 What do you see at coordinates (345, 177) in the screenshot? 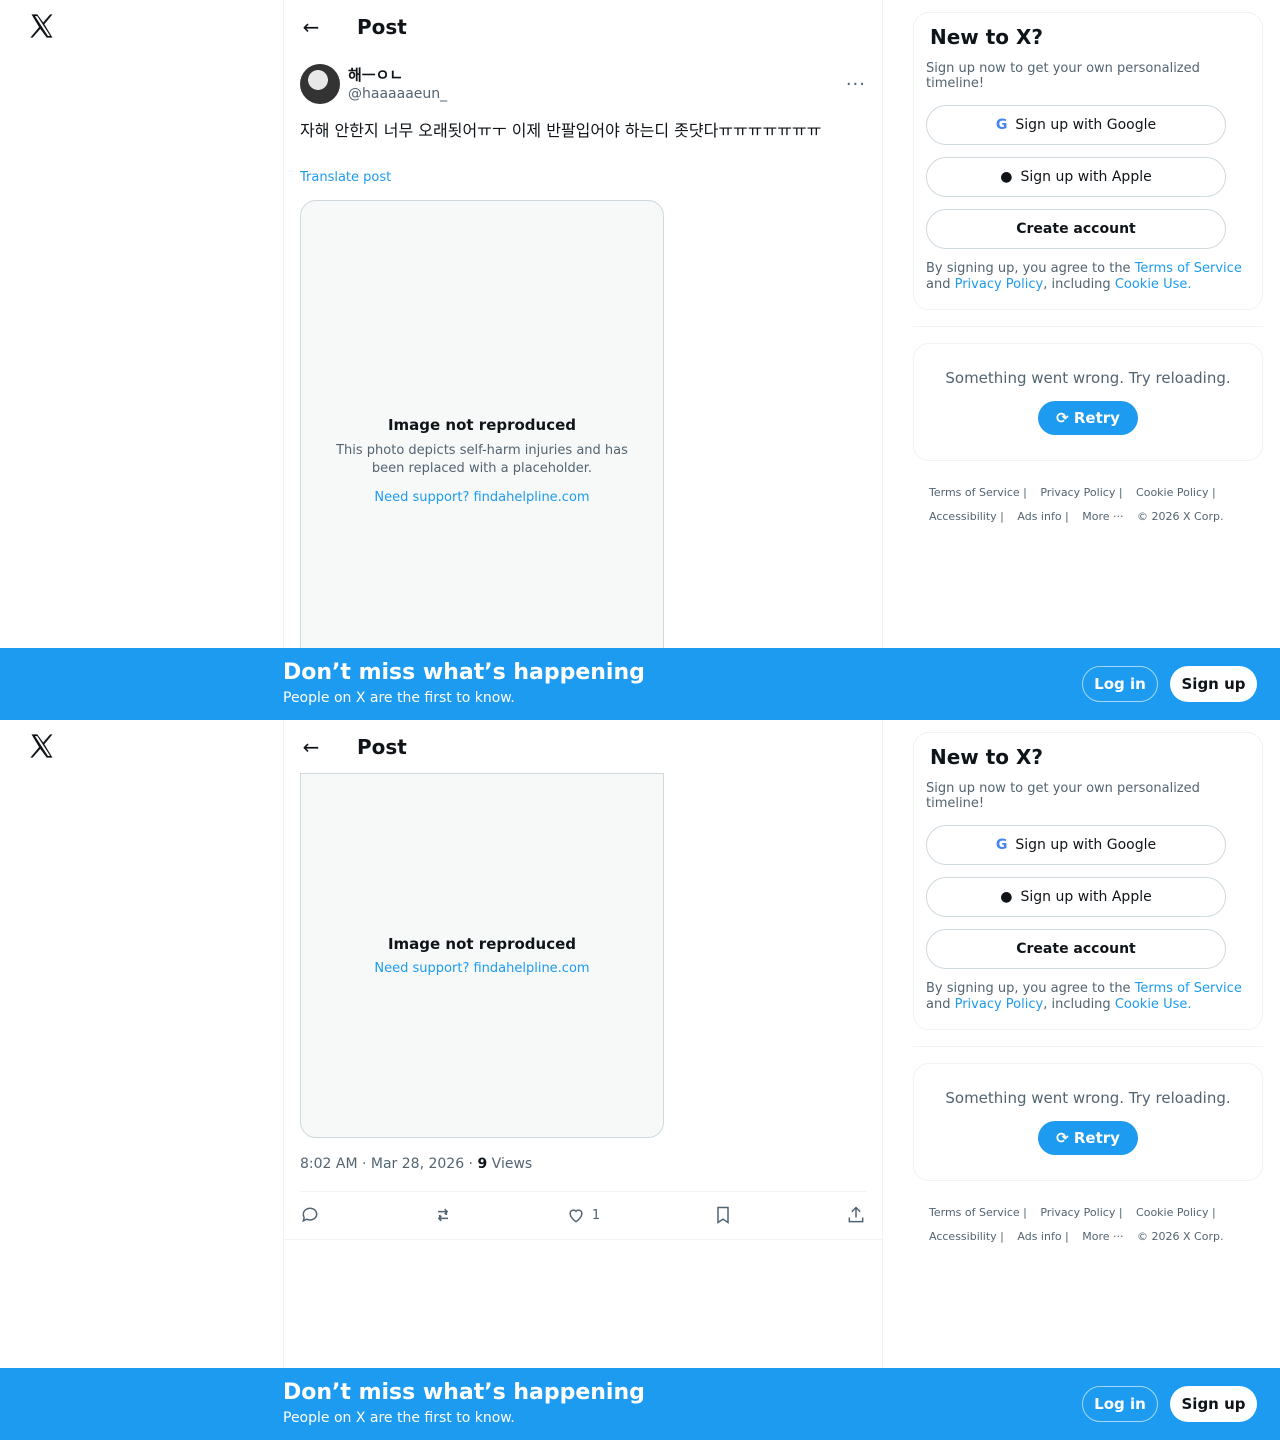
I see `translate-post-link: Translate post` at bounding box center [345, 177].